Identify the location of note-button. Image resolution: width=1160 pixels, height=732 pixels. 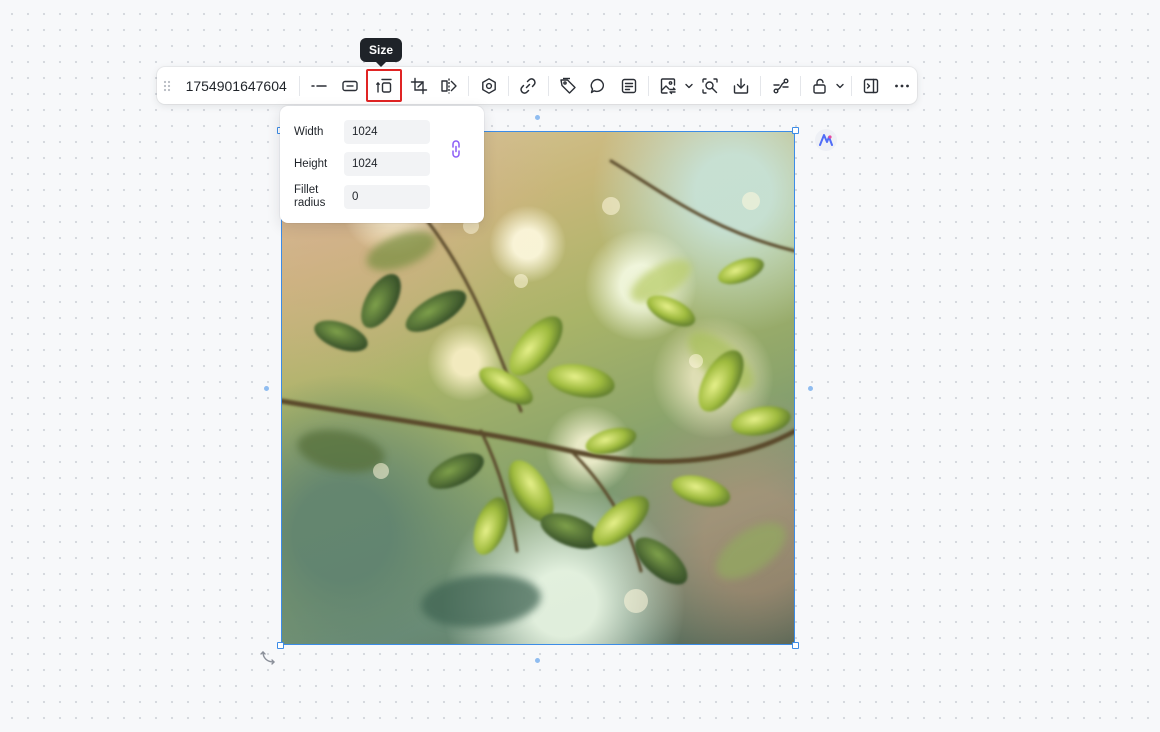
(629, 86).